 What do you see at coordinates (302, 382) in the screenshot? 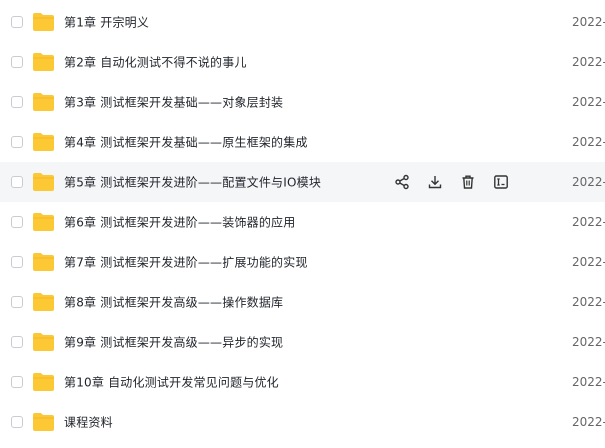
I see `file-row: 第10章 自动化测试开发常见问题与优化 2022-` at bounding box center [302, 382].